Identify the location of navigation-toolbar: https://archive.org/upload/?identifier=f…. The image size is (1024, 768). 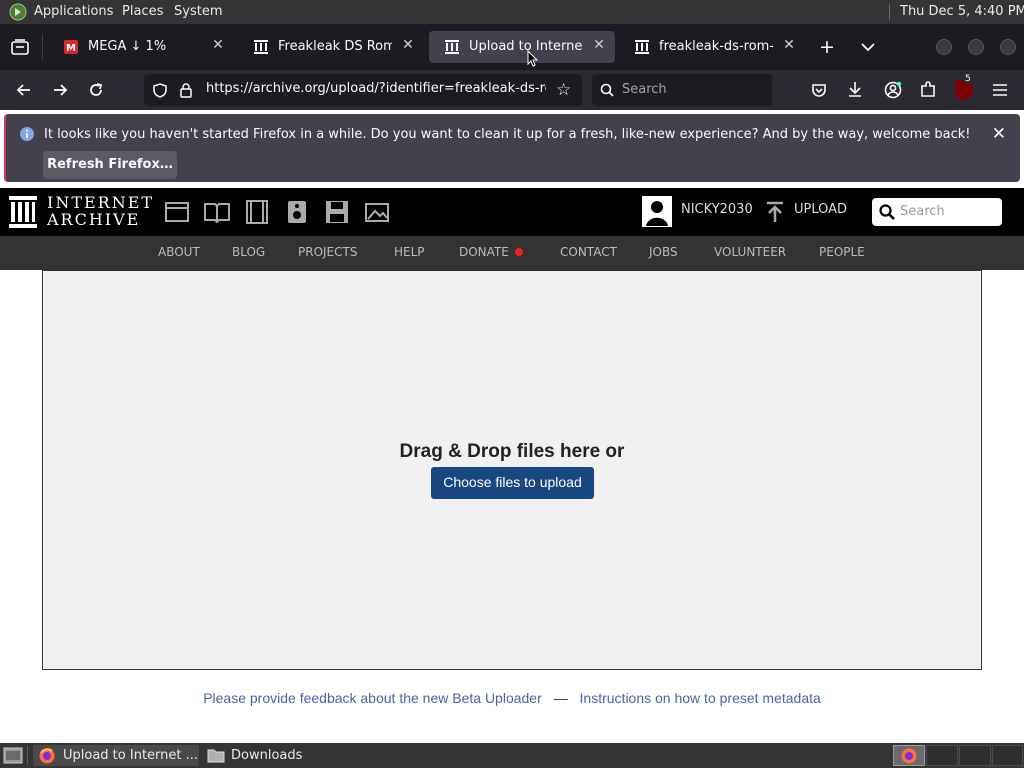
(512, 90).